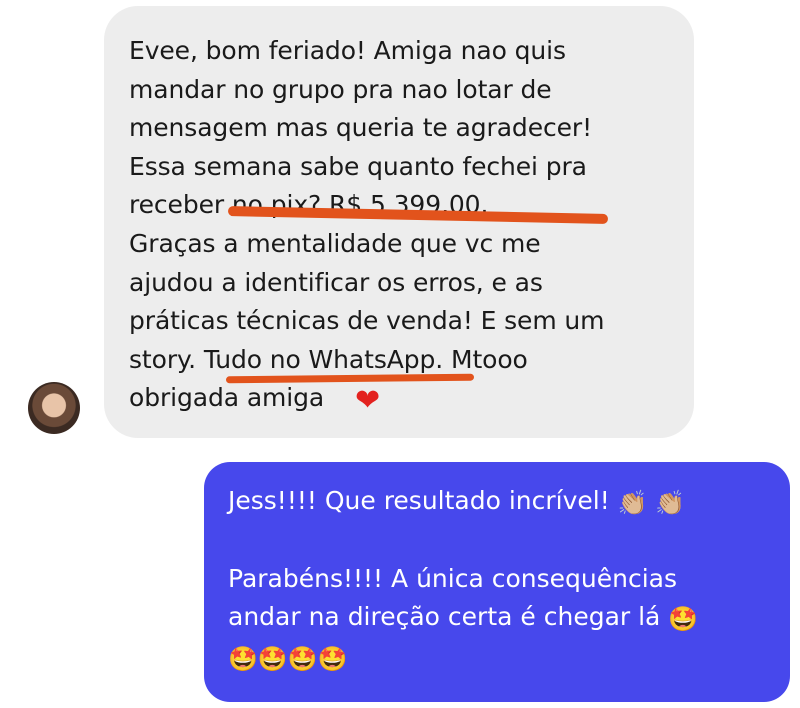 This screenshot has height=708, width=800. Describe the element at coordinates (347, 50) in the screenshot. I see `incoming-line: Evee, bom feriado! Amiga nao quis` at that location.